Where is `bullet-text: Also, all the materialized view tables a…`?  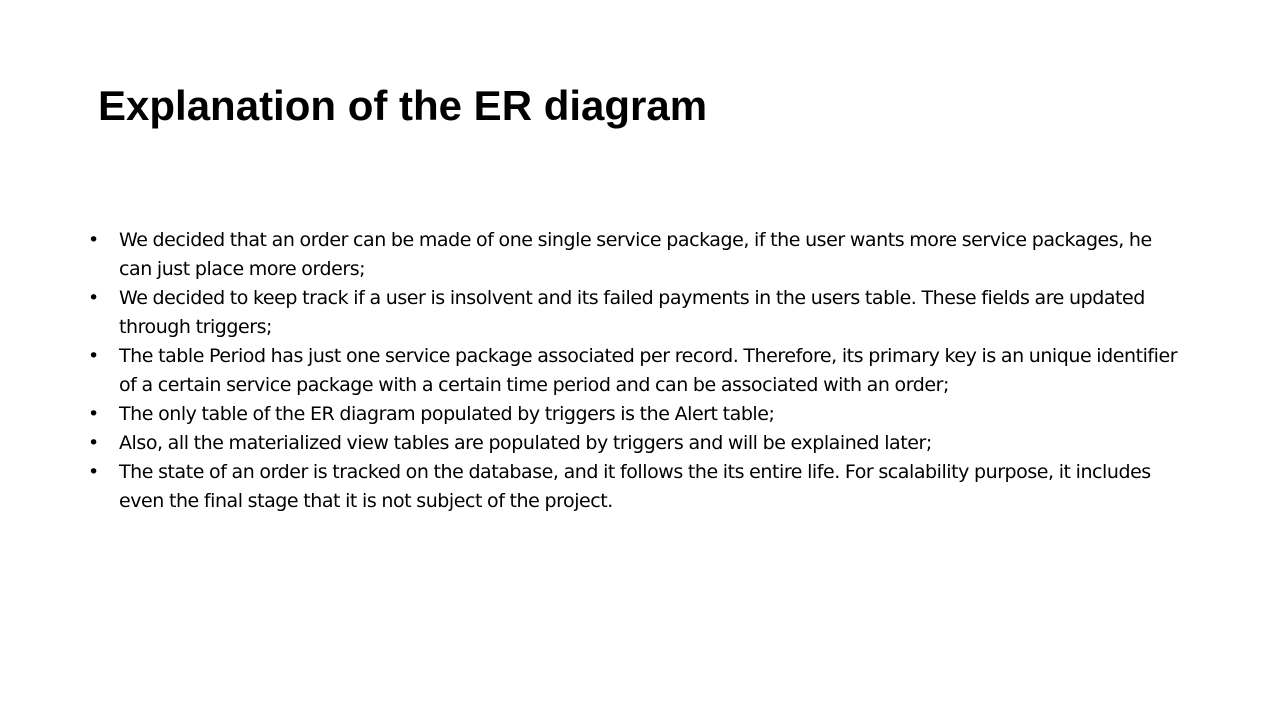 bullet-text: Also, all the materialized view tables a… is located at coordinates (525, 443).